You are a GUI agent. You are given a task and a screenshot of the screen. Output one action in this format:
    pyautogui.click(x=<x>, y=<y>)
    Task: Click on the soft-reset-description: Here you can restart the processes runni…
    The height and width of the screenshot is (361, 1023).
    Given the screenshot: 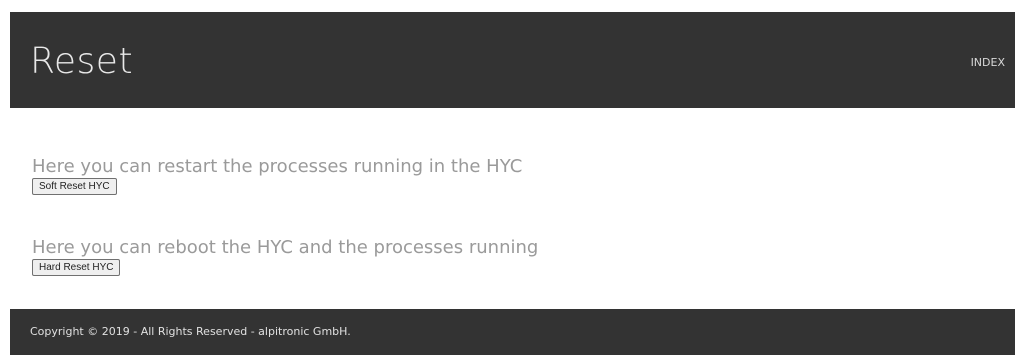 What is the action you would take?
    pyautogui.click(x=277, y=166)
    